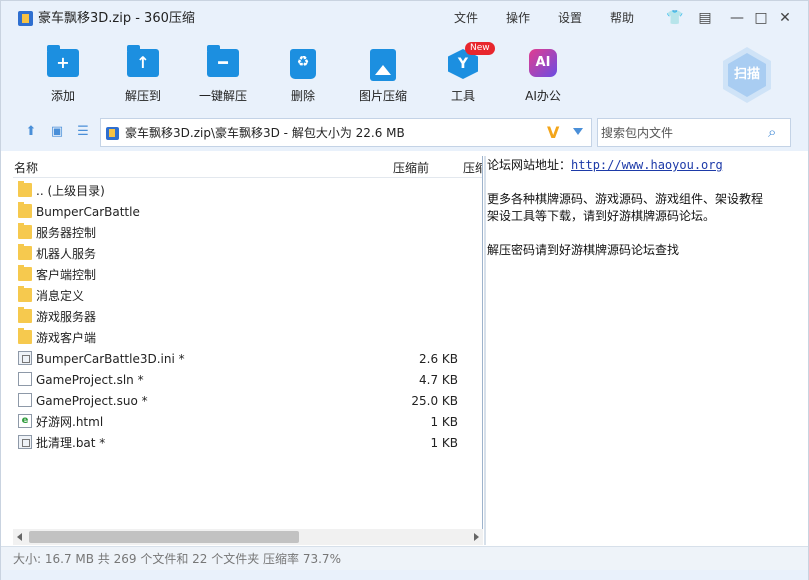  I want to click on skin-shirt-icon: 👕, so click(675, 18).